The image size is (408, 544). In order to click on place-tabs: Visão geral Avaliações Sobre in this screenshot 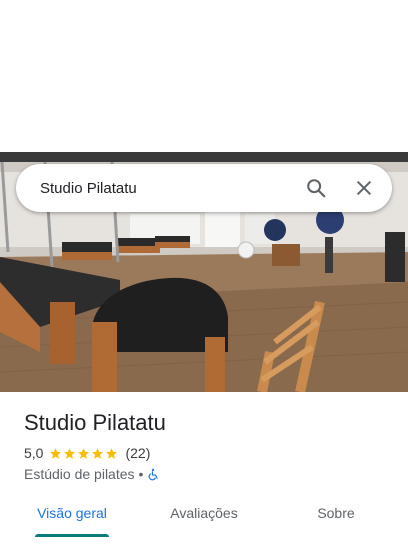, I will do `click(204, 522)`.